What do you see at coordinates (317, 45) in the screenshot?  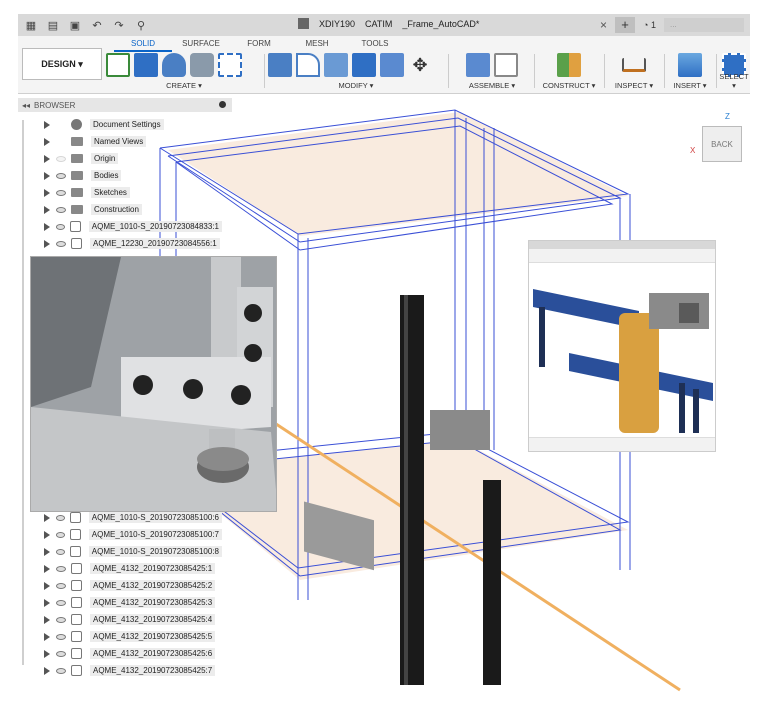 I see `tab-mesh: MESH` at bounding box center [317, 45].